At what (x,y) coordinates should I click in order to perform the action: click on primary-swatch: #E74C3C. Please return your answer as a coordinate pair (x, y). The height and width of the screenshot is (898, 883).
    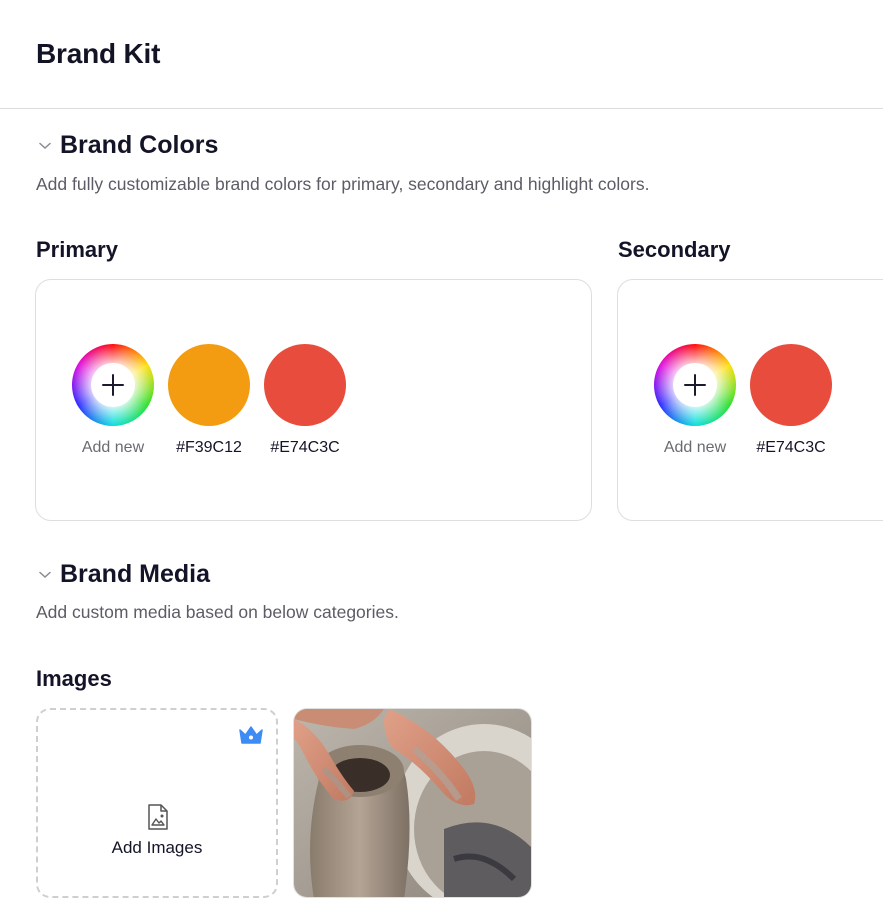
    Looking at the image, I should click on (305, 400).